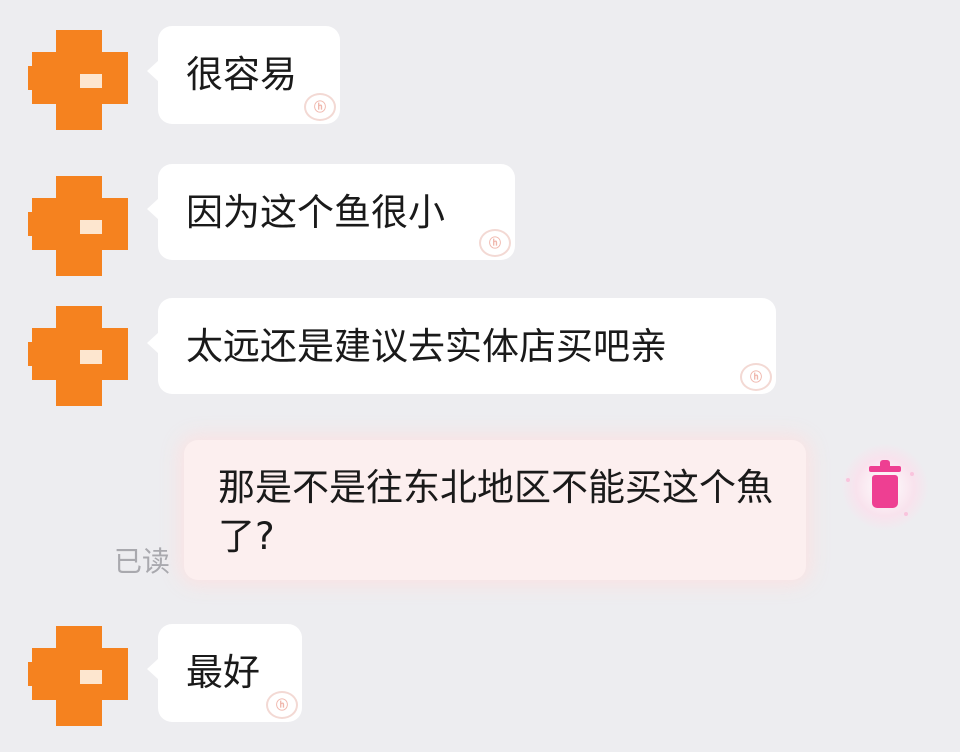 Image resolution: width=960 pixels, height=752 pixels. What do you see at coordinates (315, 212) in the screenshot?
I see `message-text: 因为这个鱼很小` at bounding box center [315, 212].